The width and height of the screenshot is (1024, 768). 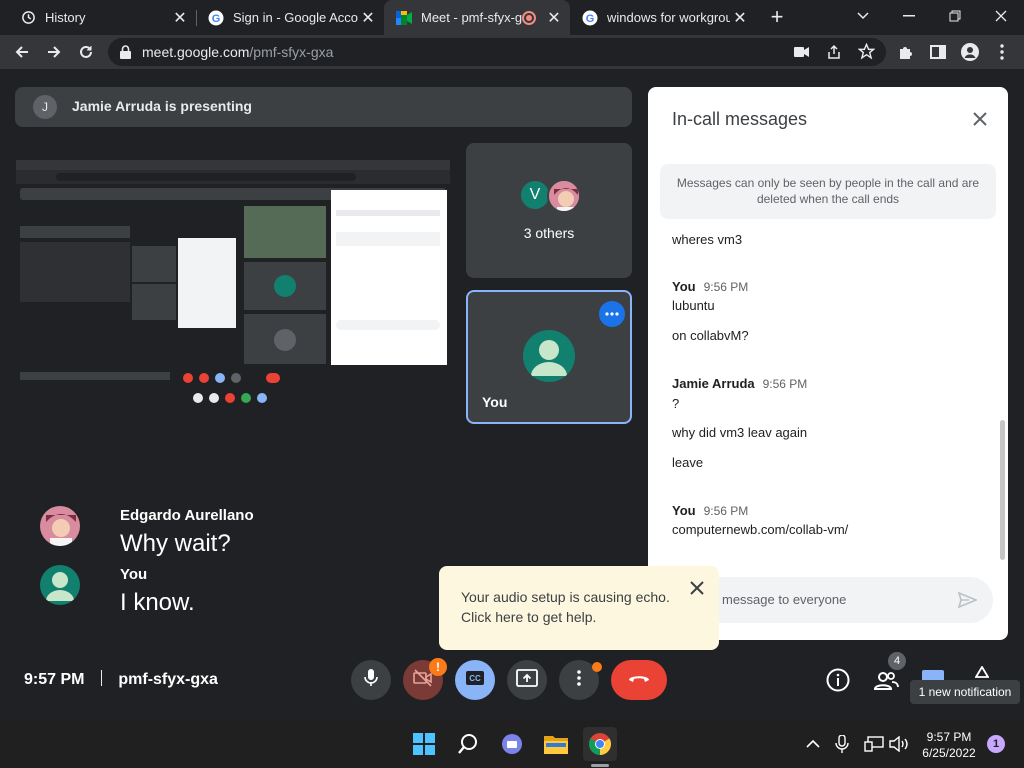 What do you see at coordinates (838, 680) in the screenshot?
I see `meeting-details-icon` at bounding box center [838, 680].